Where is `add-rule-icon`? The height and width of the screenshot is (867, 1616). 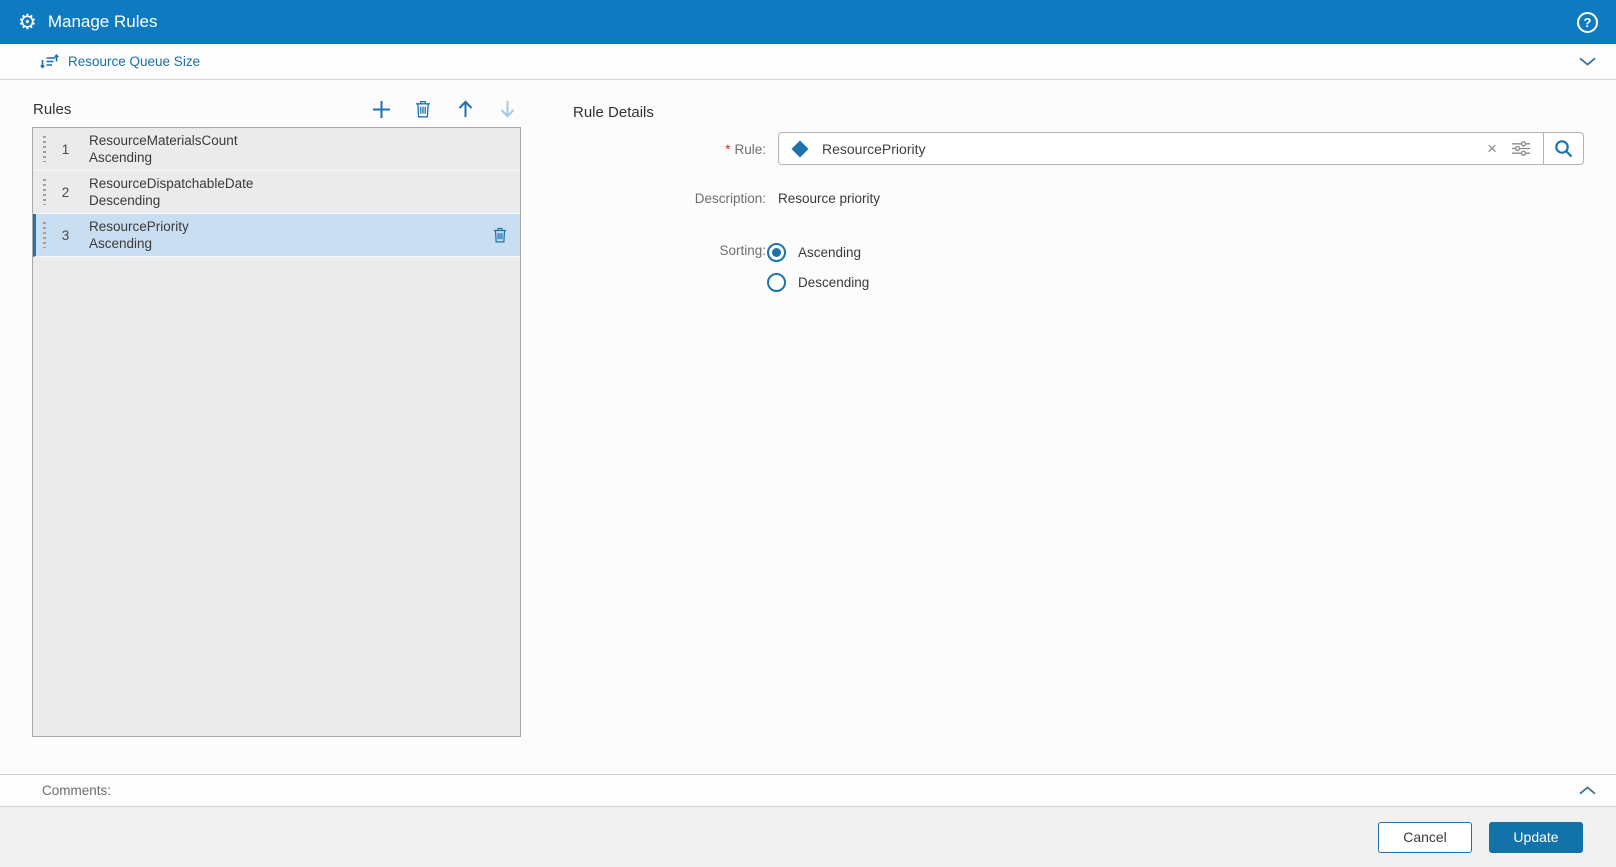 add-rule-icon is located at coordinates (381, 109).